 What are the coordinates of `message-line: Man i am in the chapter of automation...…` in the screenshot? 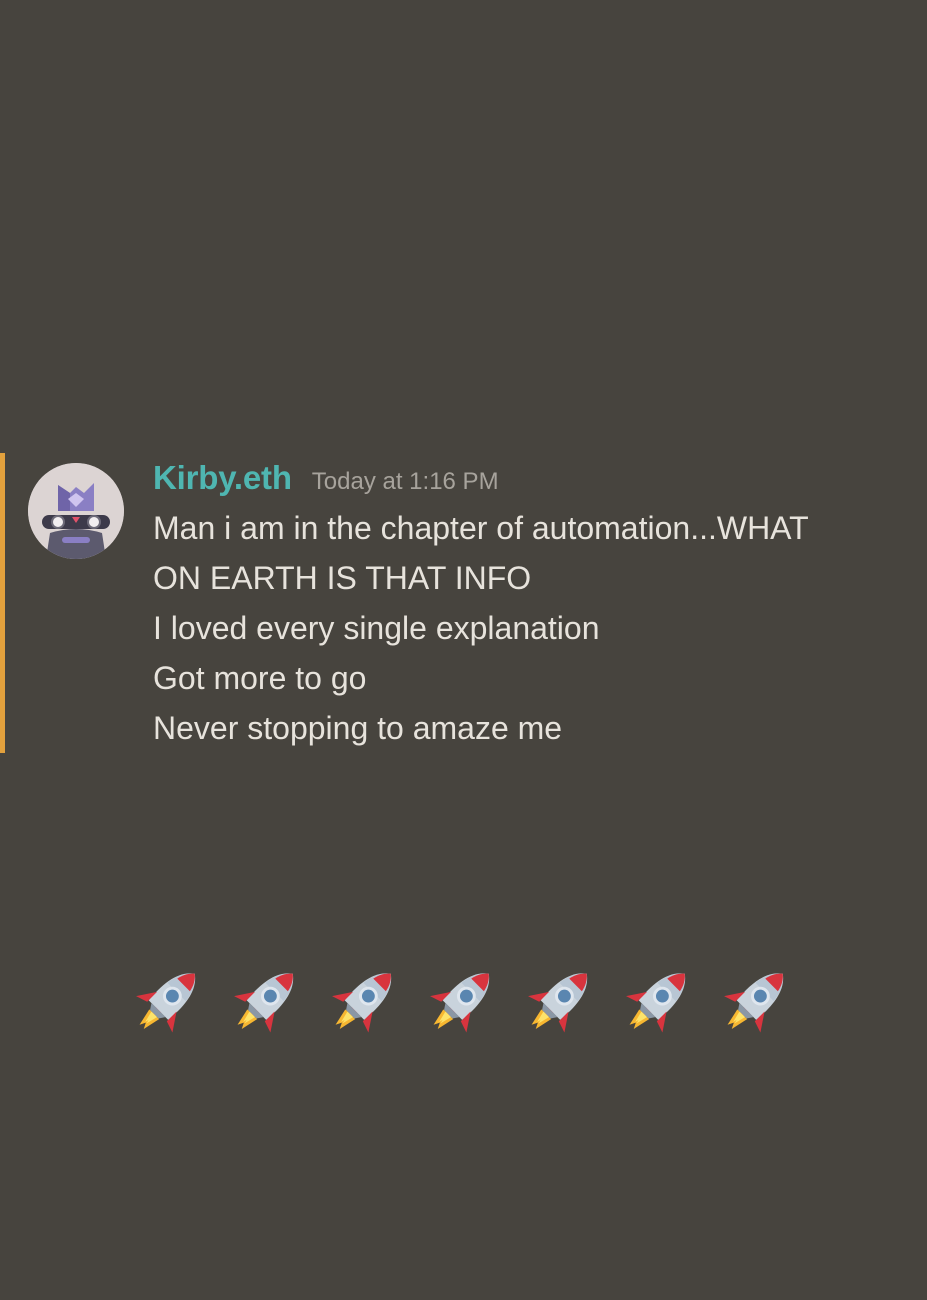 It's located at (481, 528).